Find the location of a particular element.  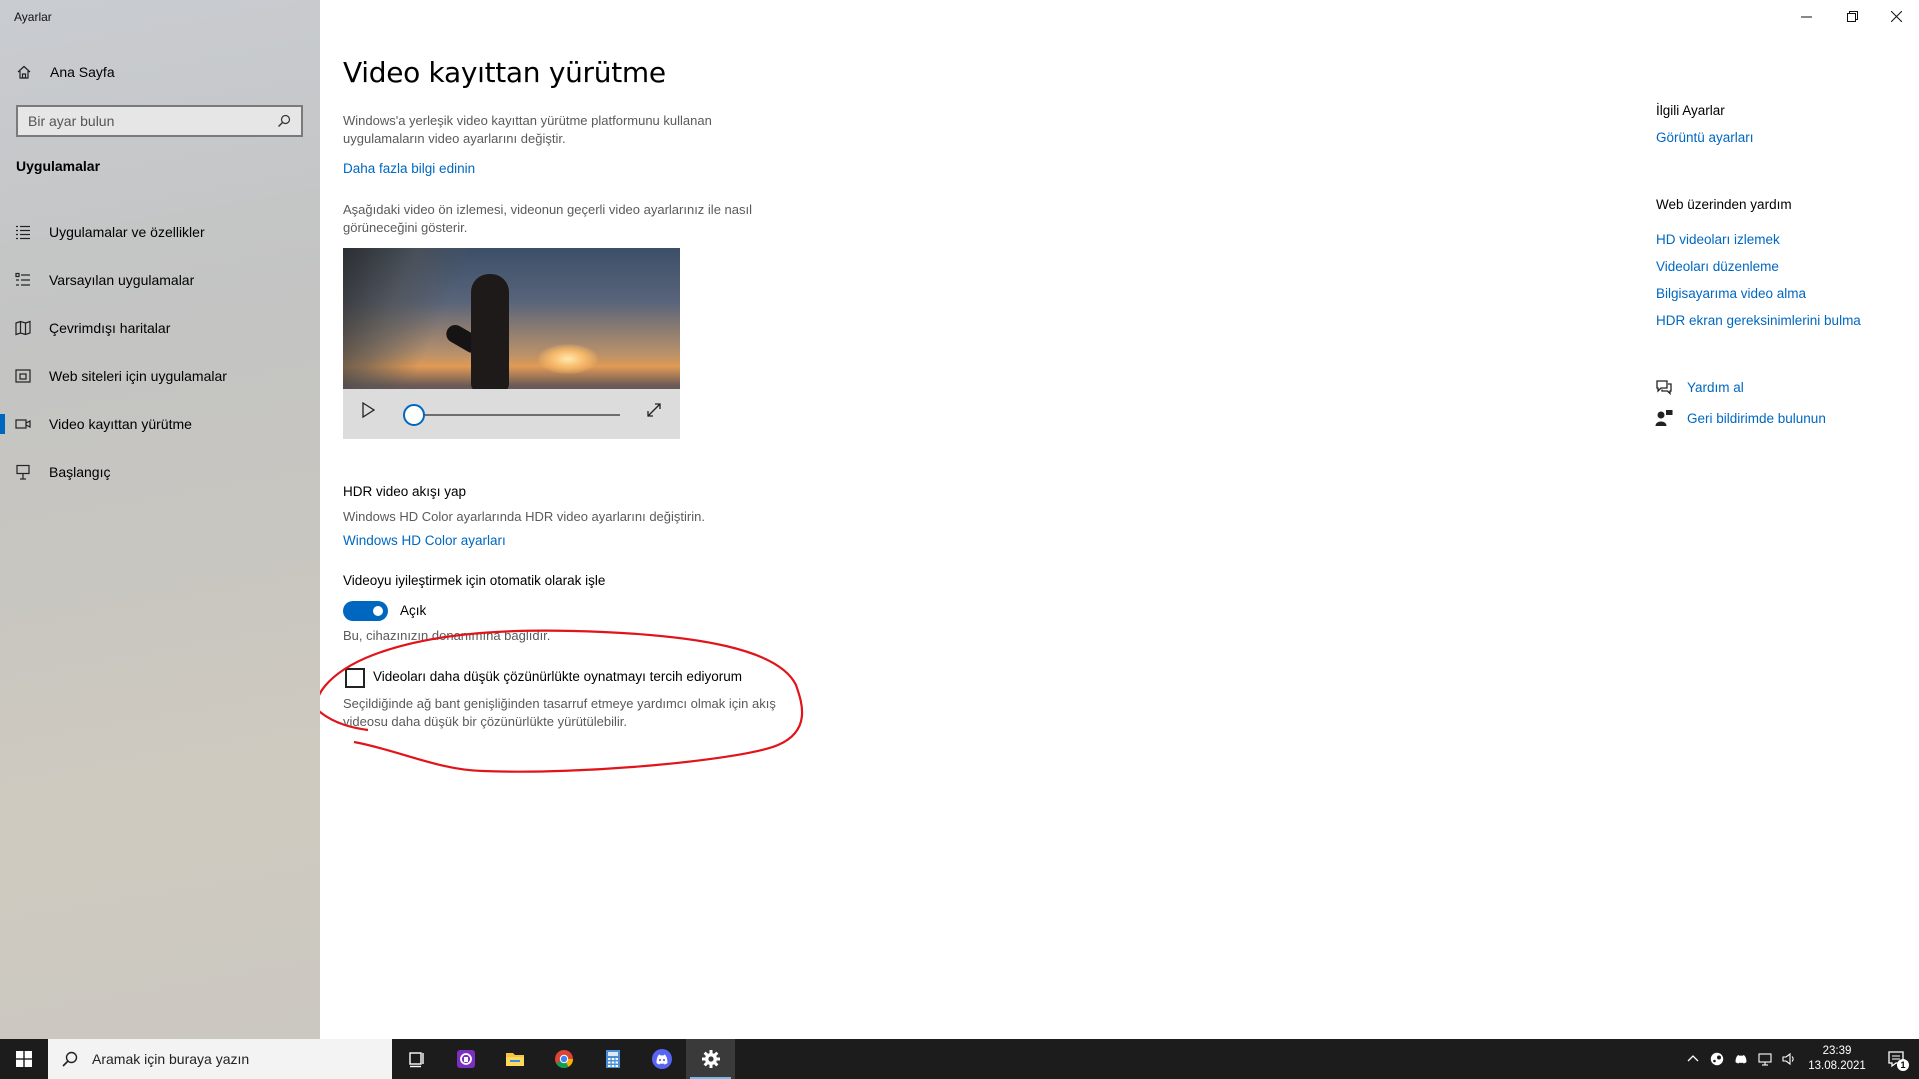

volume-tray-button is located at coordinates (1789, 1059).